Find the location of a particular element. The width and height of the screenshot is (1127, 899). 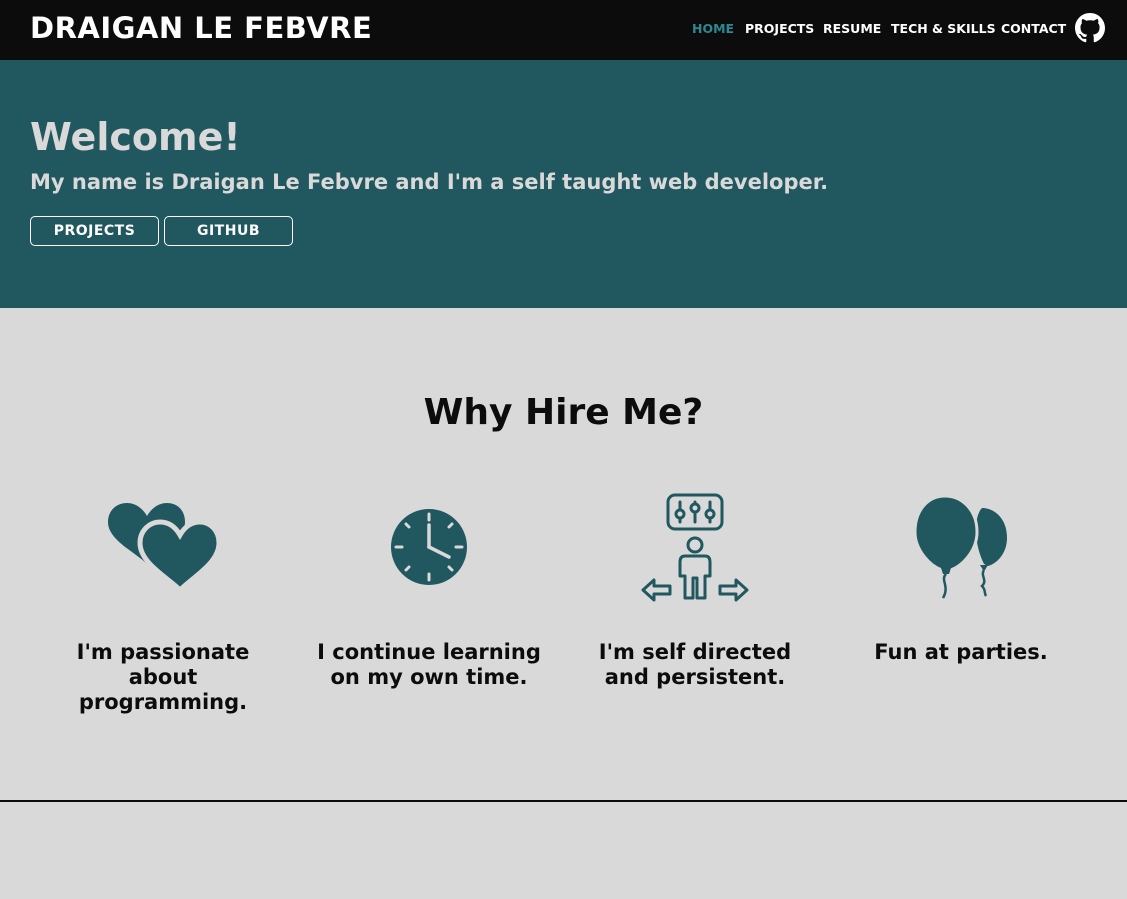

feature-passionate: I'm passionate about programming. is located at coordinates (163, 677).